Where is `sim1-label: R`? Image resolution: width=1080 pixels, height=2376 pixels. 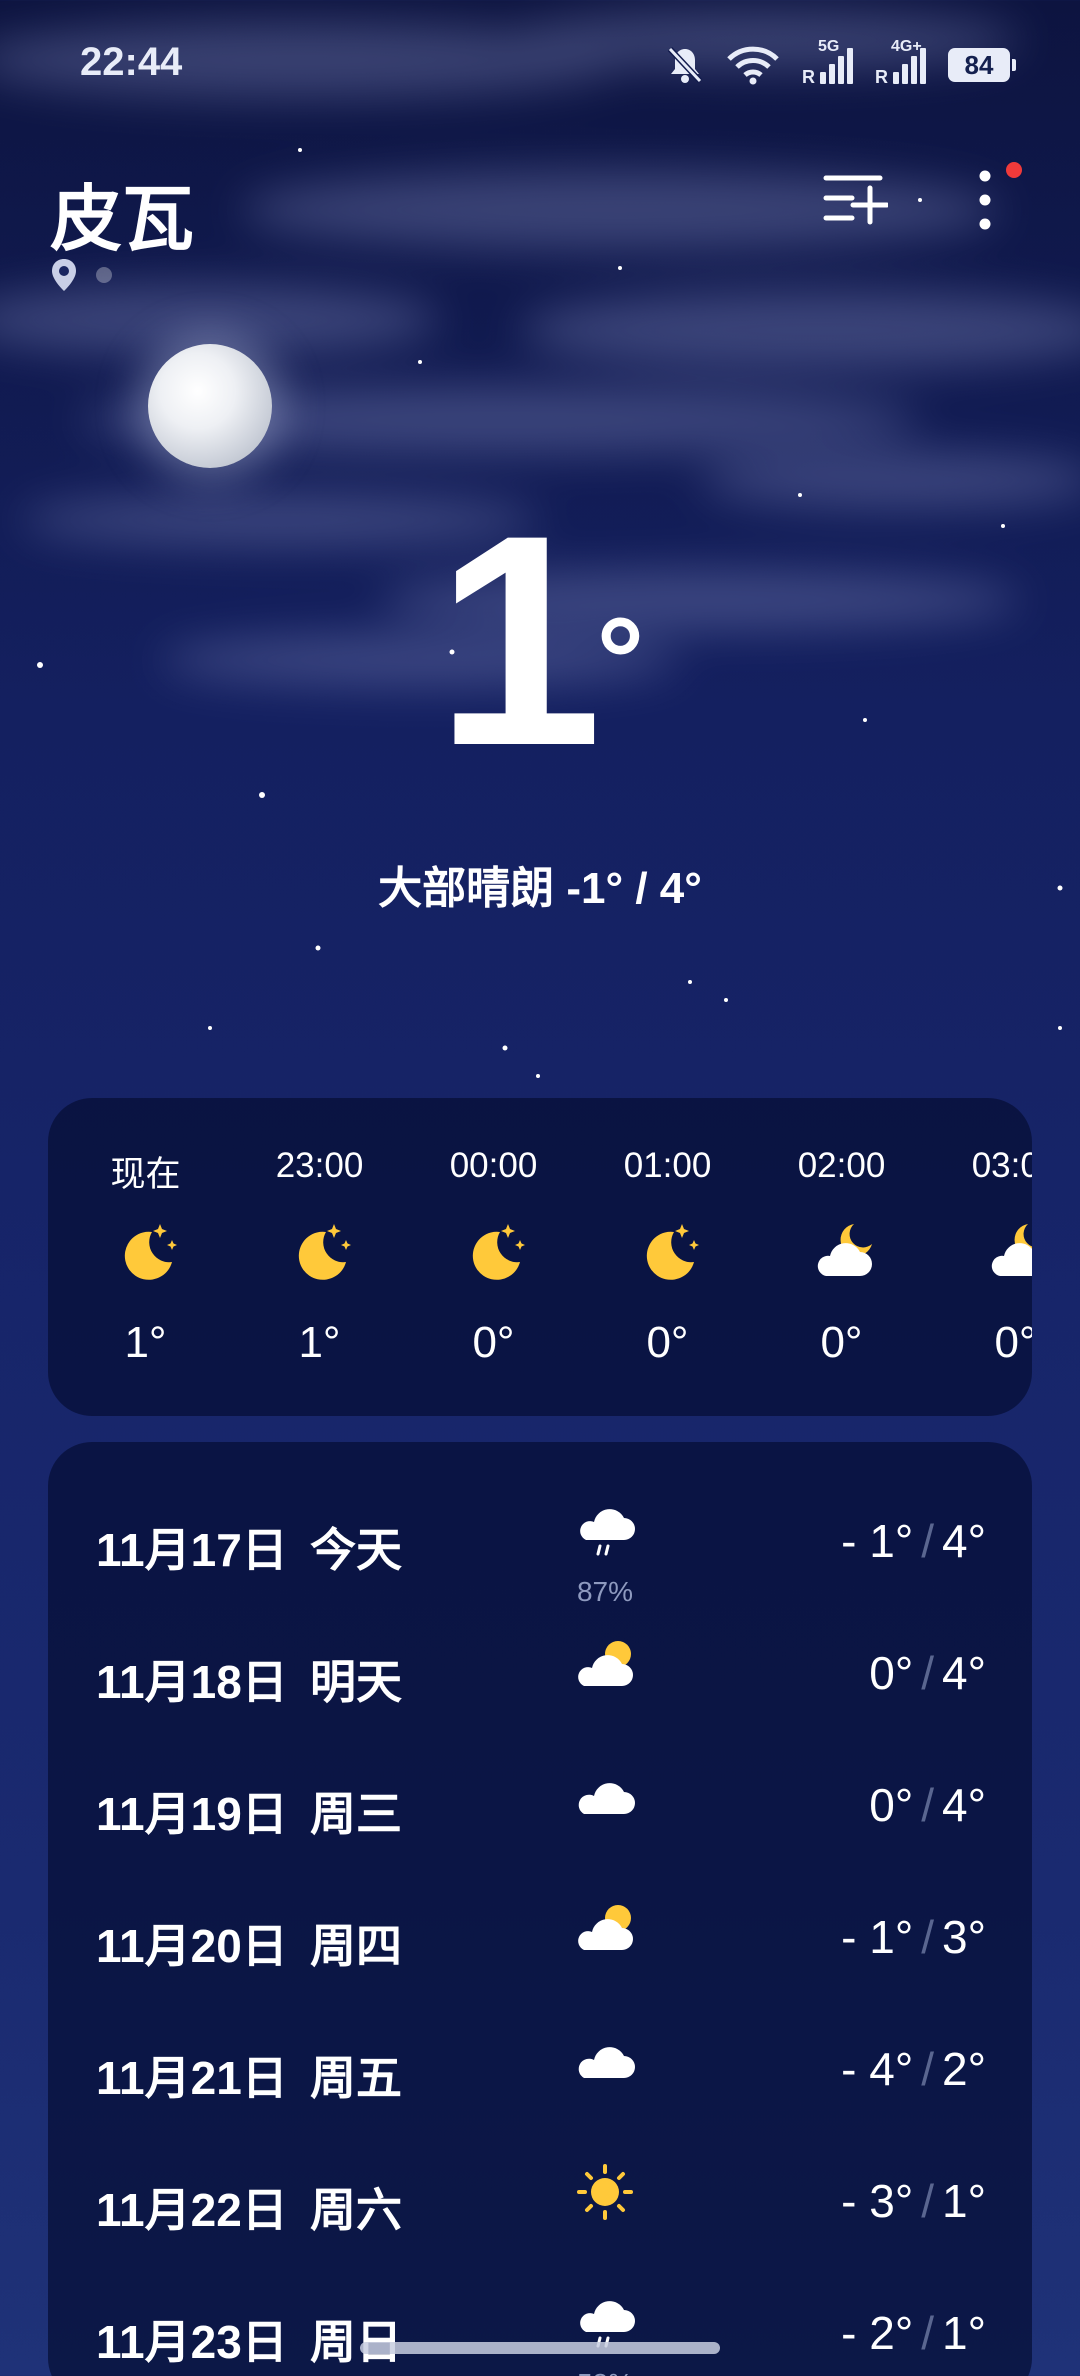 sim1-label: R is located at coordinates (808, 77).